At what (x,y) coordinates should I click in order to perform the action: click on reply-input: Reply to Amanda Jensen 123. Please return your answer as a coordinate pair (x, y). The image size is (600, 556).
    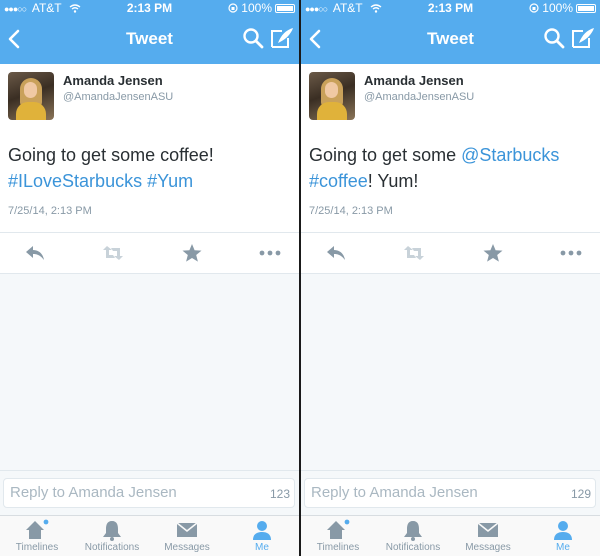
    Looking at the image, I should click on (149, 493).